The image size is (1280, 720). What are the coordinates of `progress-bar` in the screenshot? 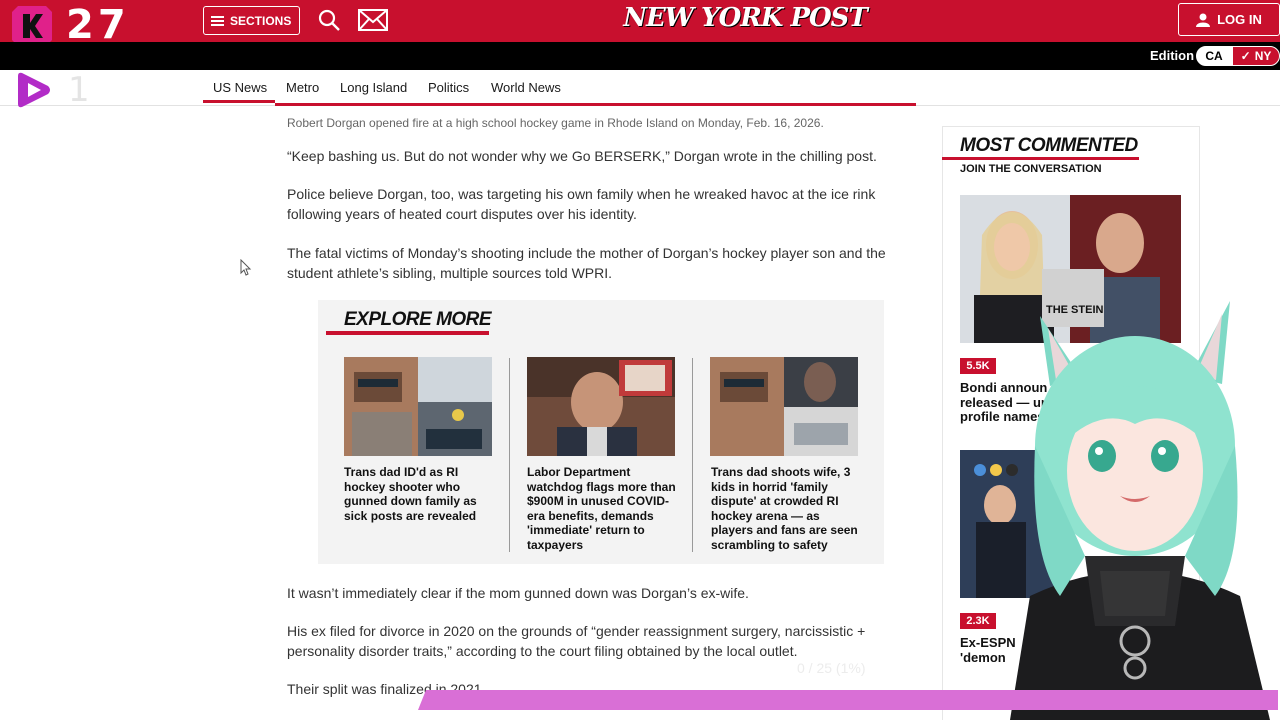 It's located at (848, 700).